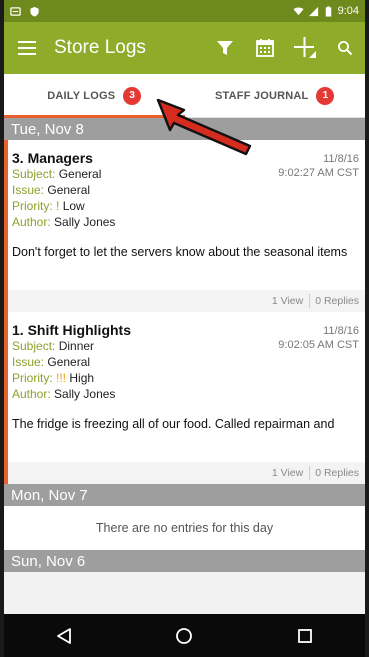 Image resolution: width=369 pixels, height=657 pixels. I want to click on recents-button, so click(305, 636).